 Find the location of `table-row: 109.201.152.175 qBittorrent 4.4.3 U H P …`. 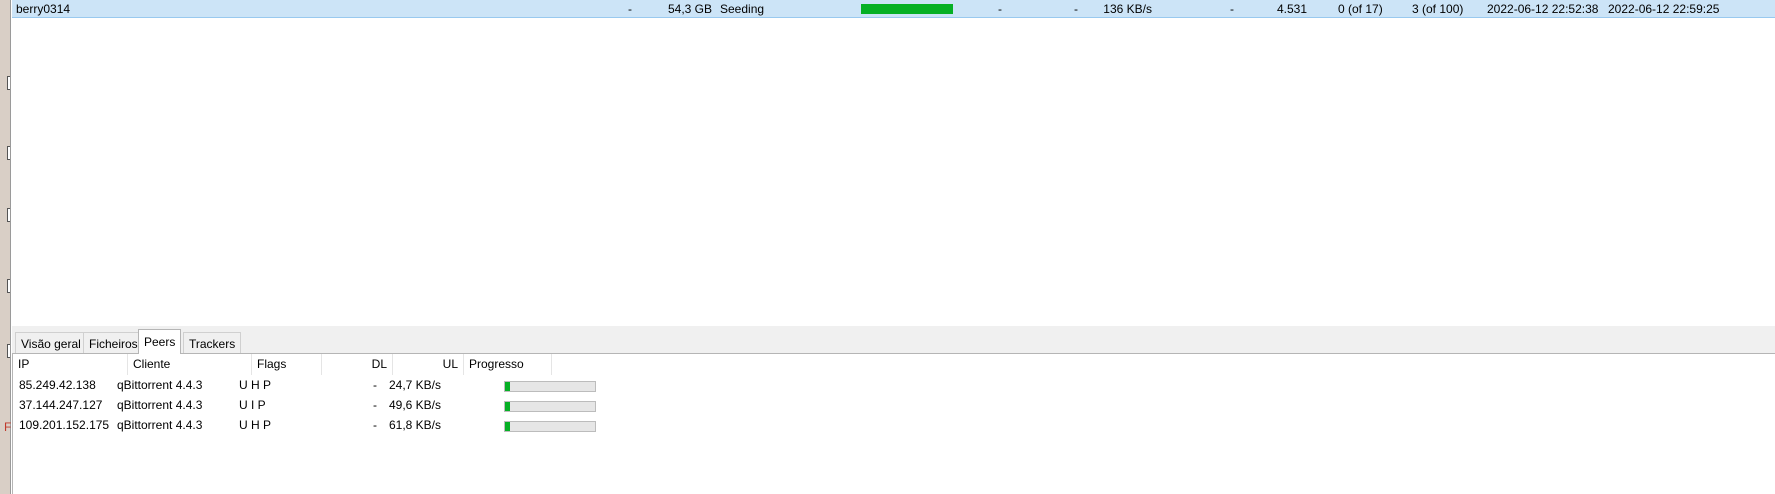

table-row: 109.201.152.175 qBittorrent 4.4.3 U H P … is located at coordinates (894, 426).